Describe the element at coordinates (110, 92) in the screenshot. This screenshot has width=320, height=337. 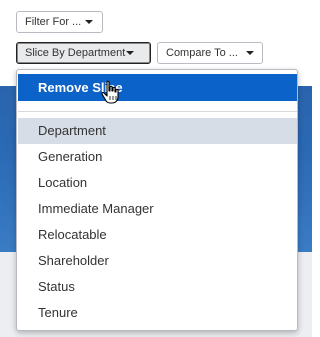
I see `hand-pointer-icon` at that location.